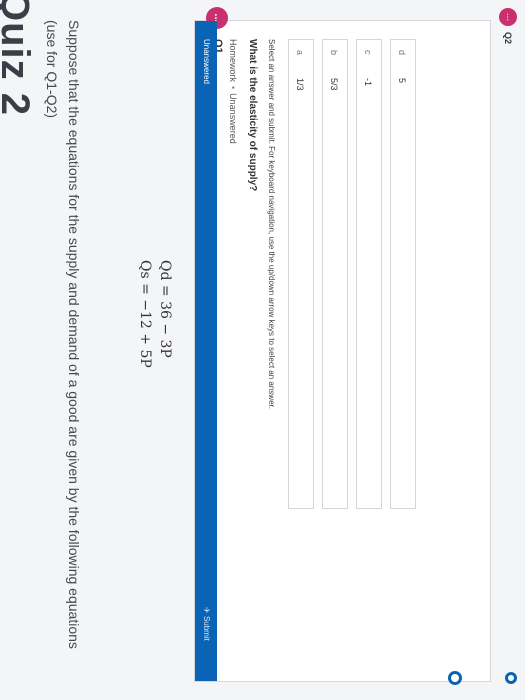 The image size is (525, 700). Describe the element at coordinates (368, 82) in the screenshot. I see `choice-value: -1` at that location.